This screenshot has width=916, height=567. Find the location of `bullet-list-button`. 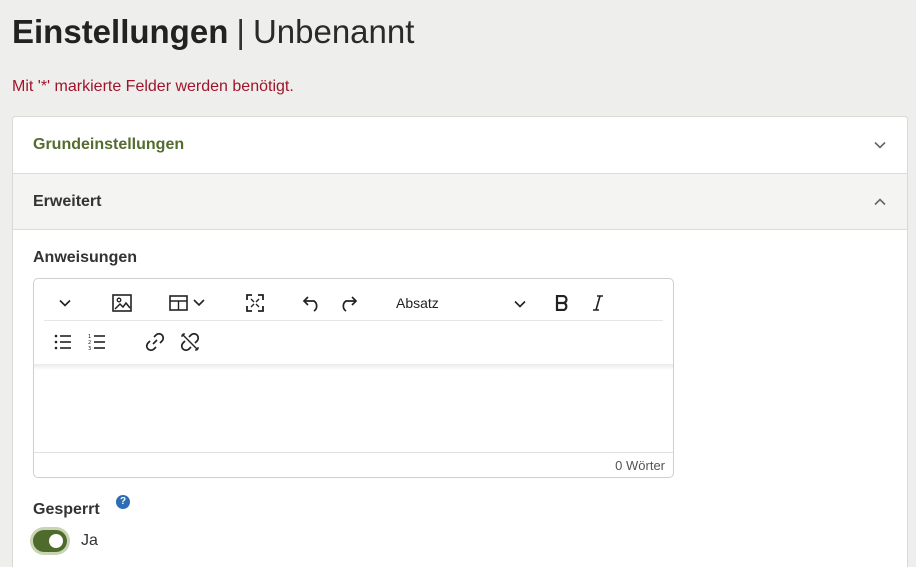

bullet-list-button is located at coordinates (63, 342).